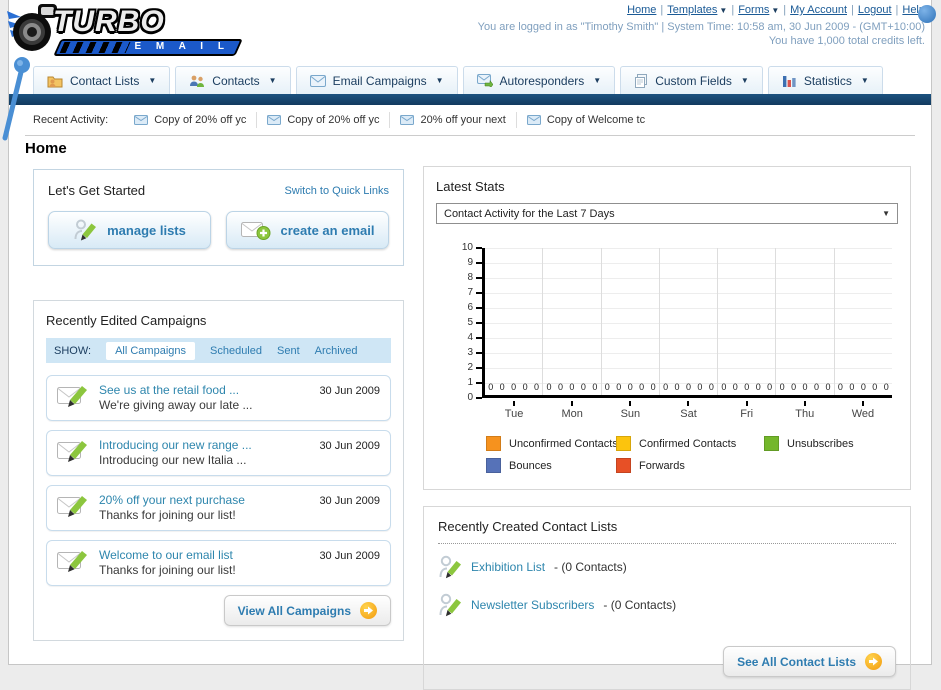 The width and height of the screenshot is (941, 690). I want to click on filter-all-campaigns: All Campaigns, so click(150, 350).